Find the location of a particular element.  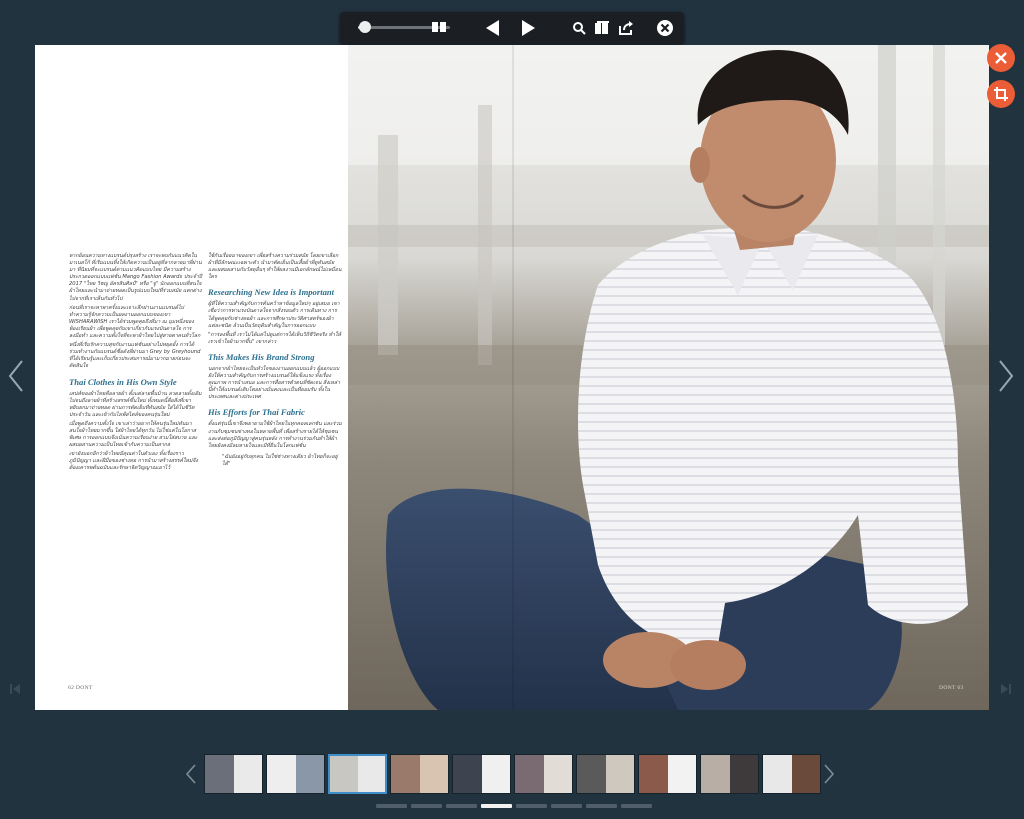

close-reader-icon is located at coordinates (665, 28).